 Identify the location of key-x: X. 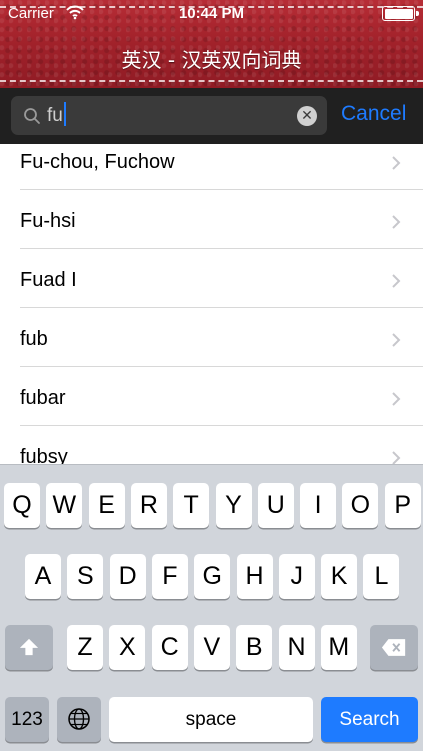
(127, 647).